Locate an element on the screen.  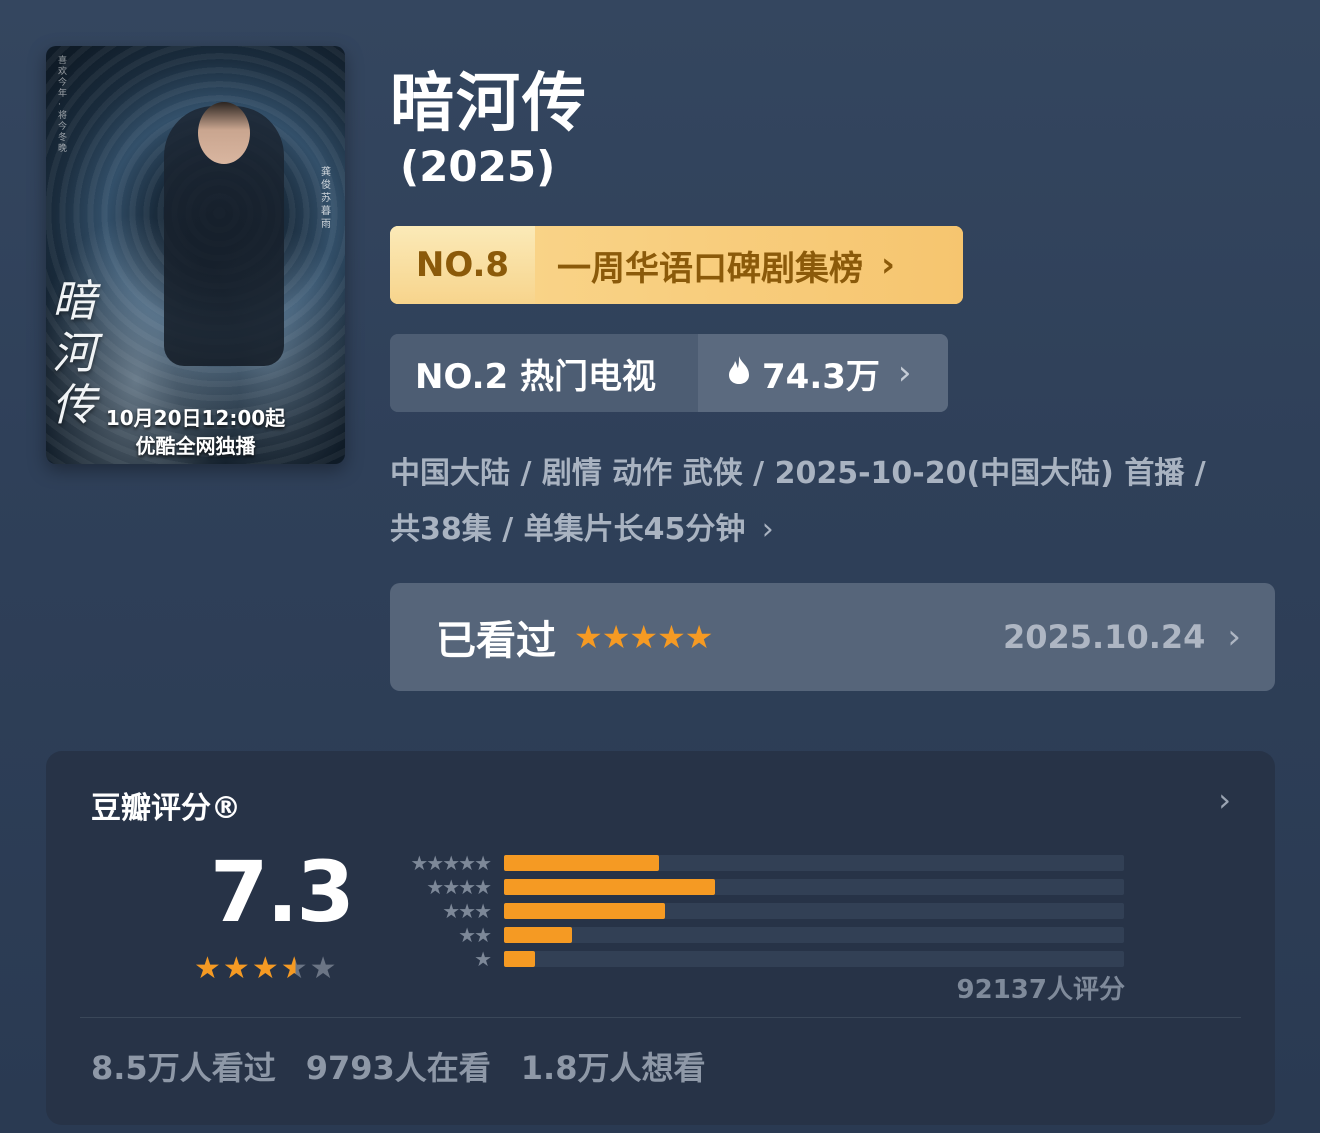
dist-row-5: ★★★★★ is located at coordinates (756, 863).